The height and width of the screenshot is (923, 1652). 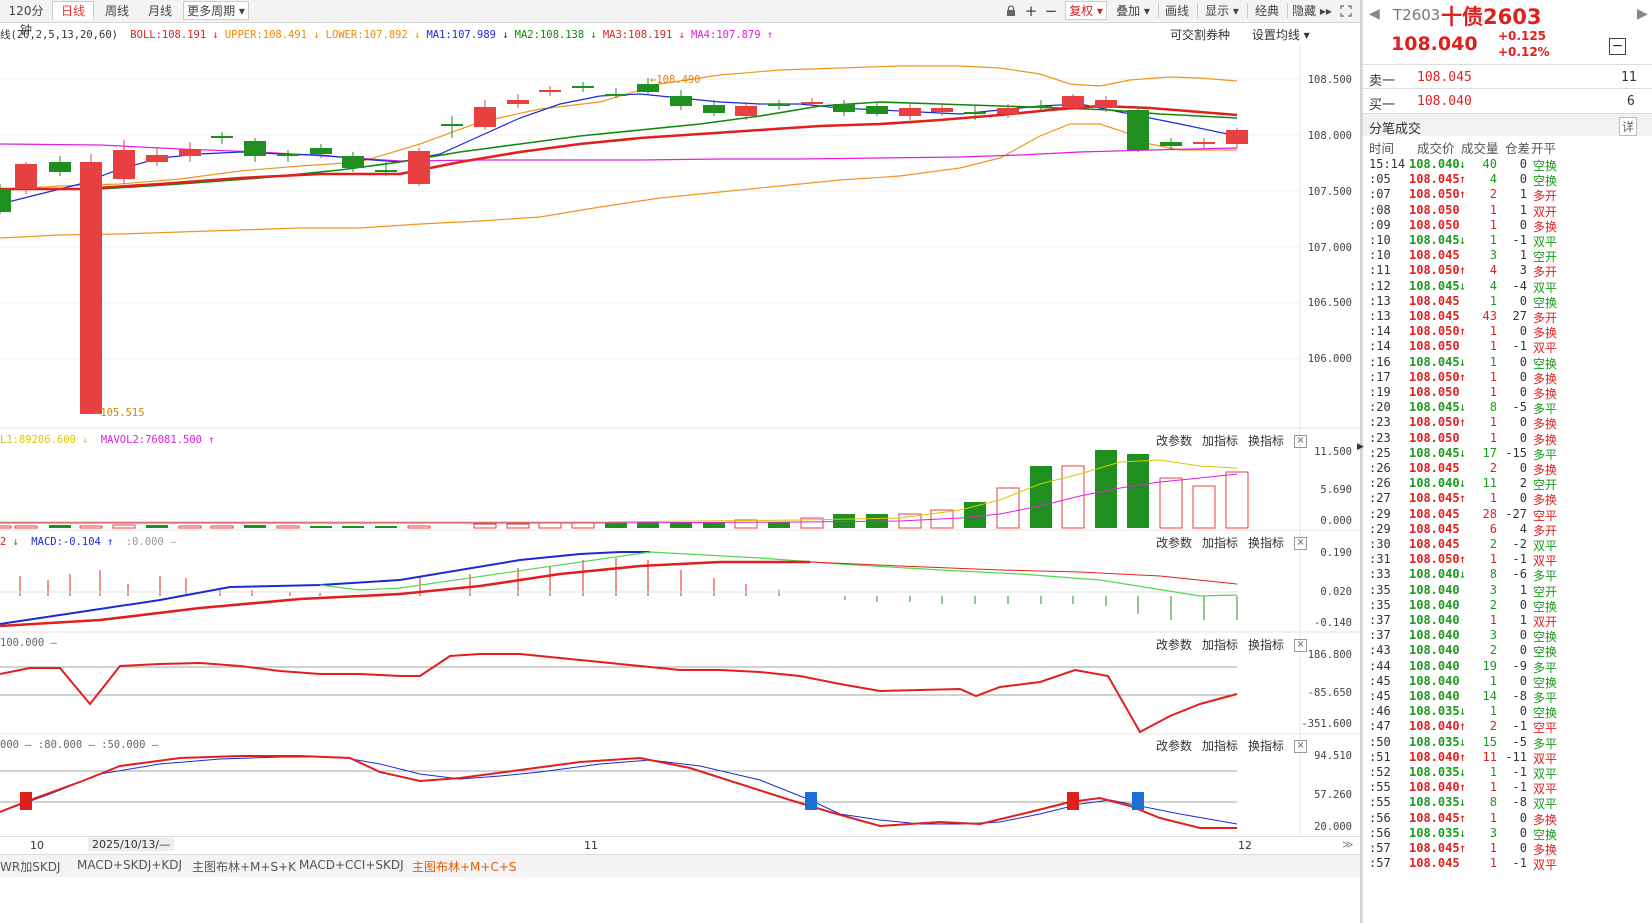 I want to click on splitter-arrow-icon: ▶, so click(x=1360, y=447).